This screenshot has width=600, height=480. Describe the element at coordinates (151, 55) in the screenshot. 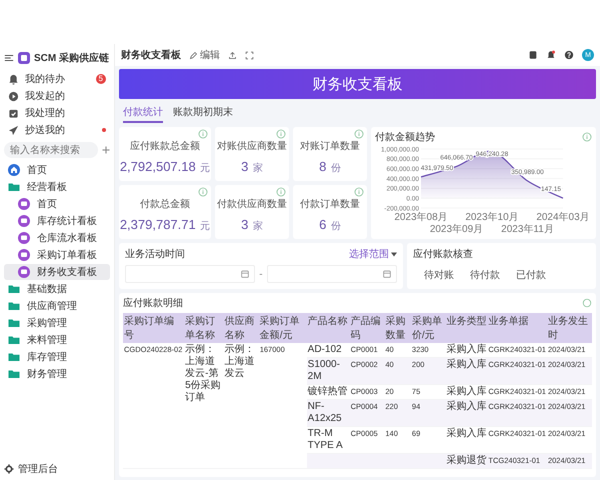

I see `page-title: 财务收支看板` at that location.